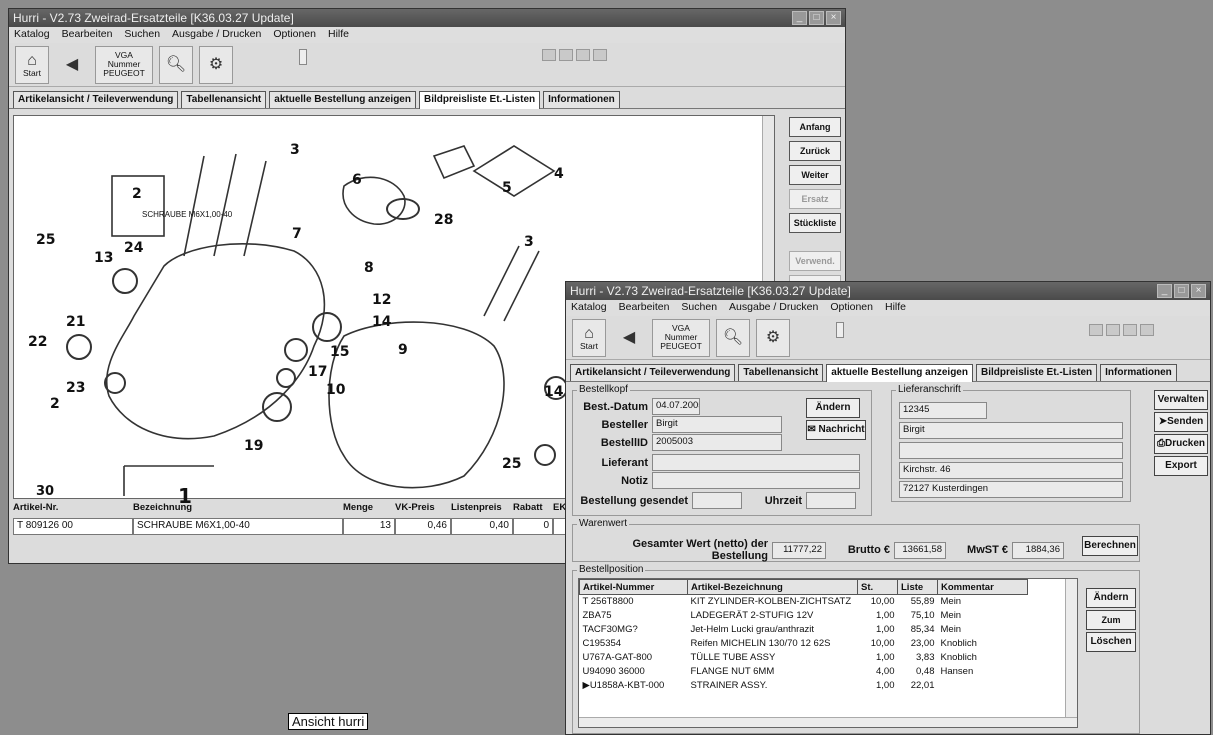  I want to click on address-line: Kirchstr. 46, so click(1011, 470).